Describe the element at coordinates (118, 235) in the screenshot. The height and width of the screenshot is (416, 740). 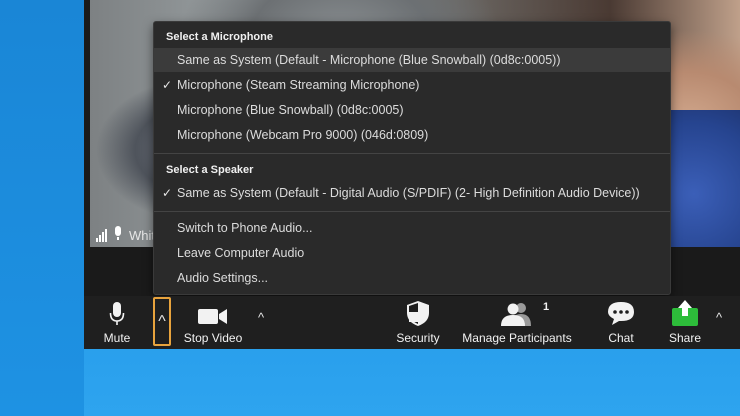
I see `mic-status-icon` at that location.